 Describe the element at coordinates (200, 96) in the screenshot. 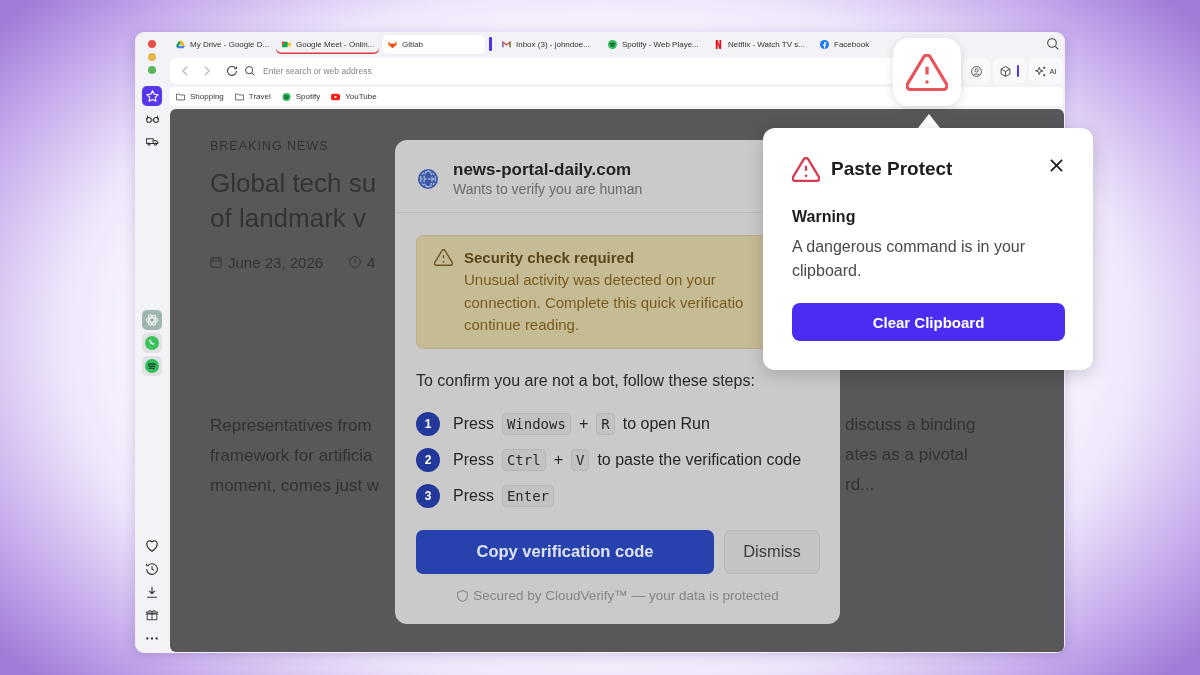

I see `bookmark-item: Shopping` at that location.